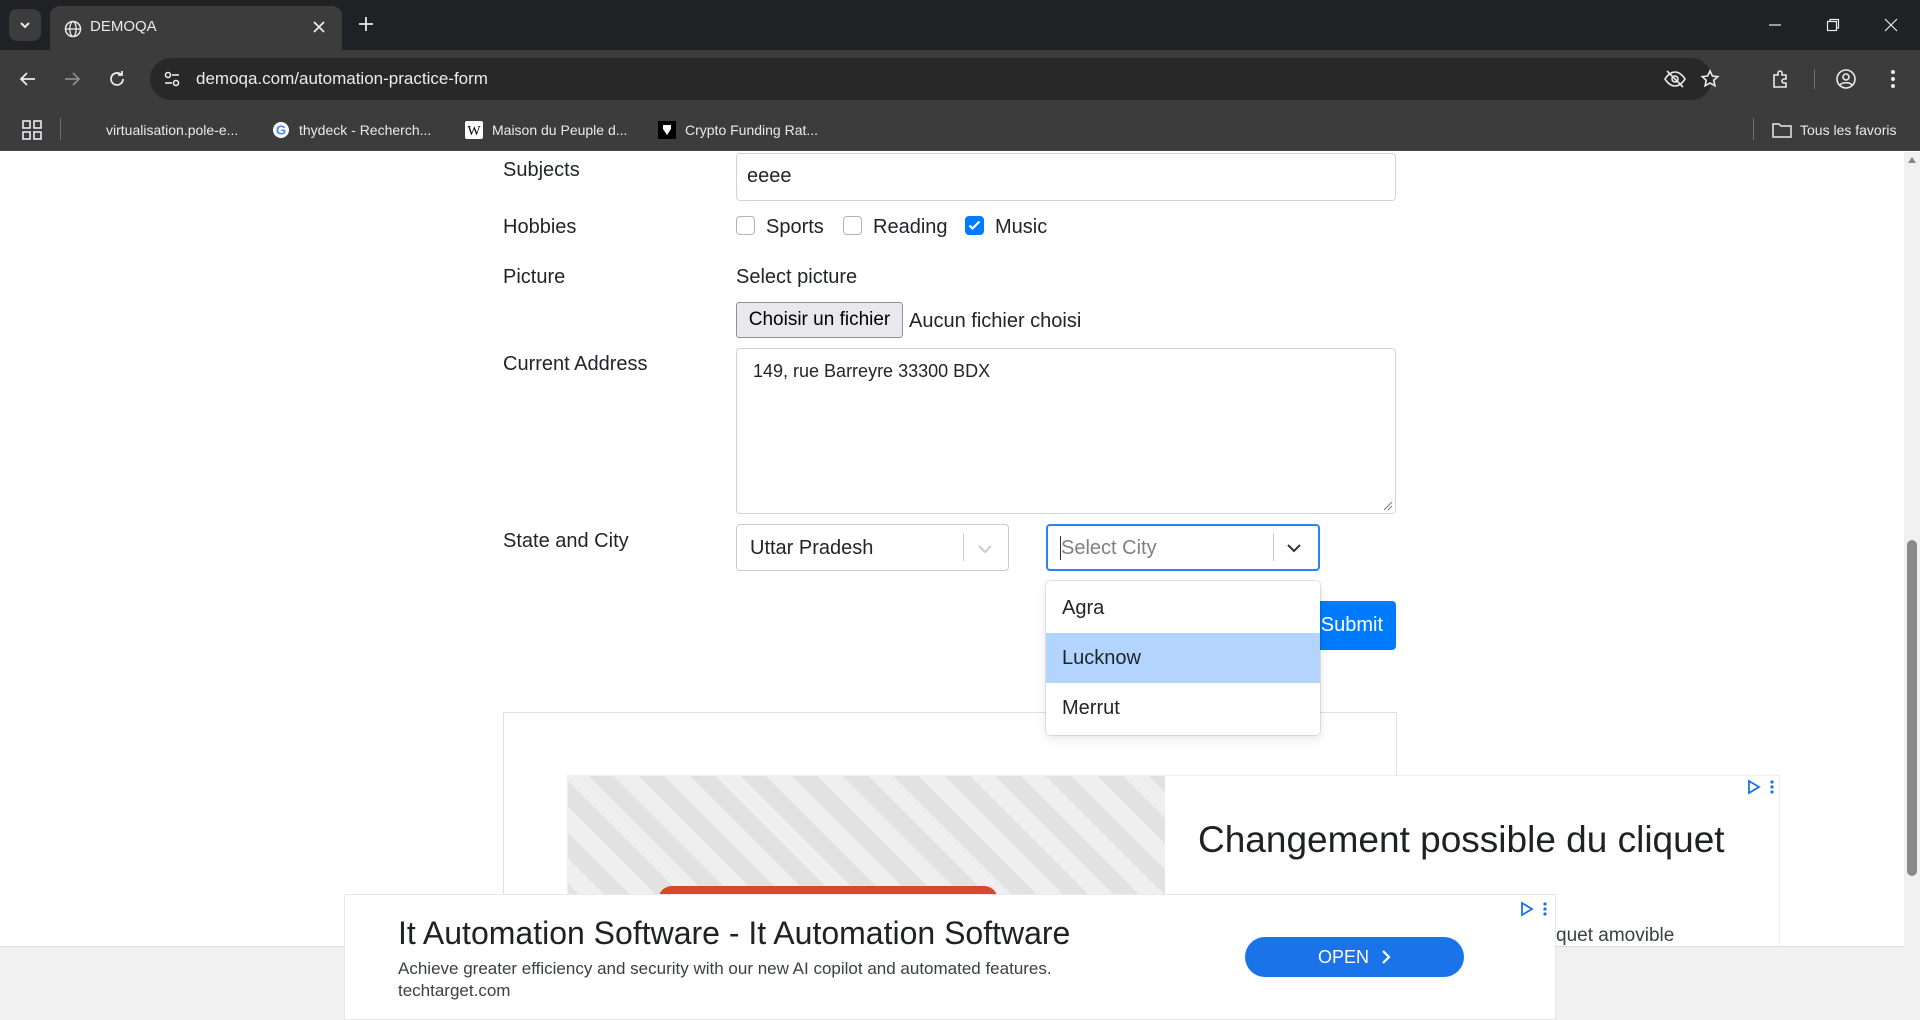 Image resolution: width=1920 pixels, height=1020 pixels. I want to click on minimize-button, so click(1775, 25).